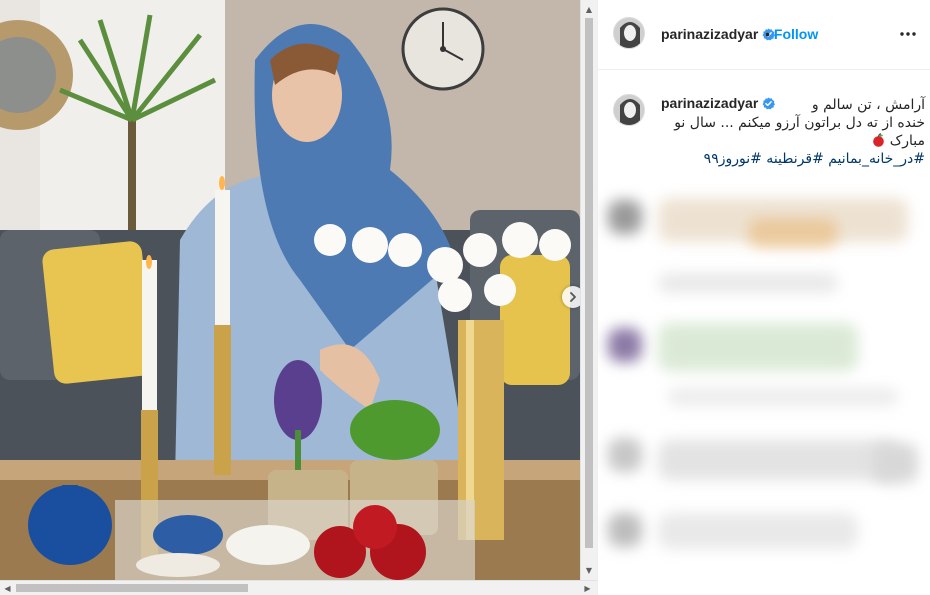 This screenshot has height=595, width=930. Describe the element at coordinates (796, 34) in the screenshot. I see `follow-button: Follow` at that location.